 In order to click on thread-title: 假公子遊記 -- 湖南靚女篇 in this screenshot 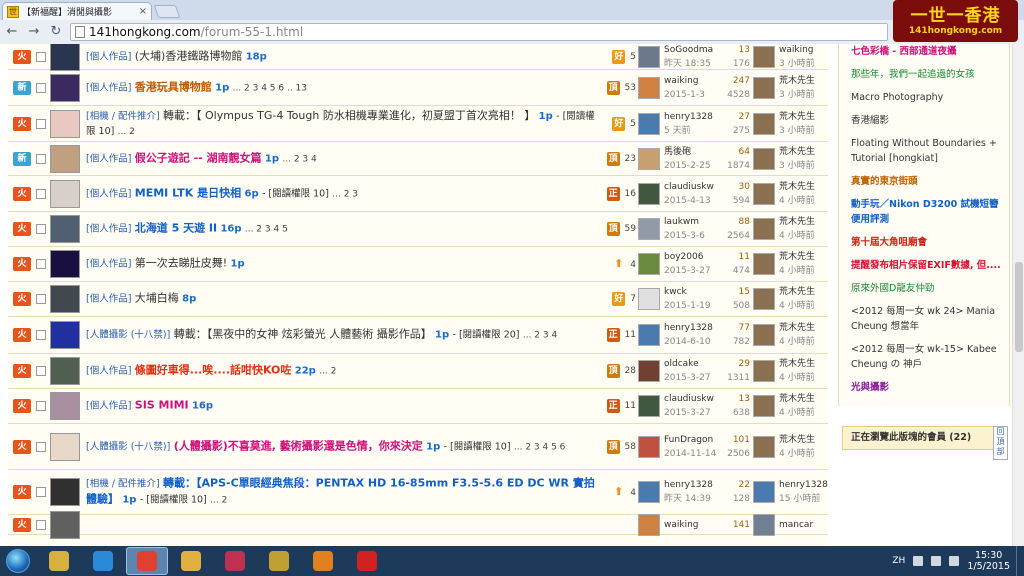, I will do `click(198, 157)`.